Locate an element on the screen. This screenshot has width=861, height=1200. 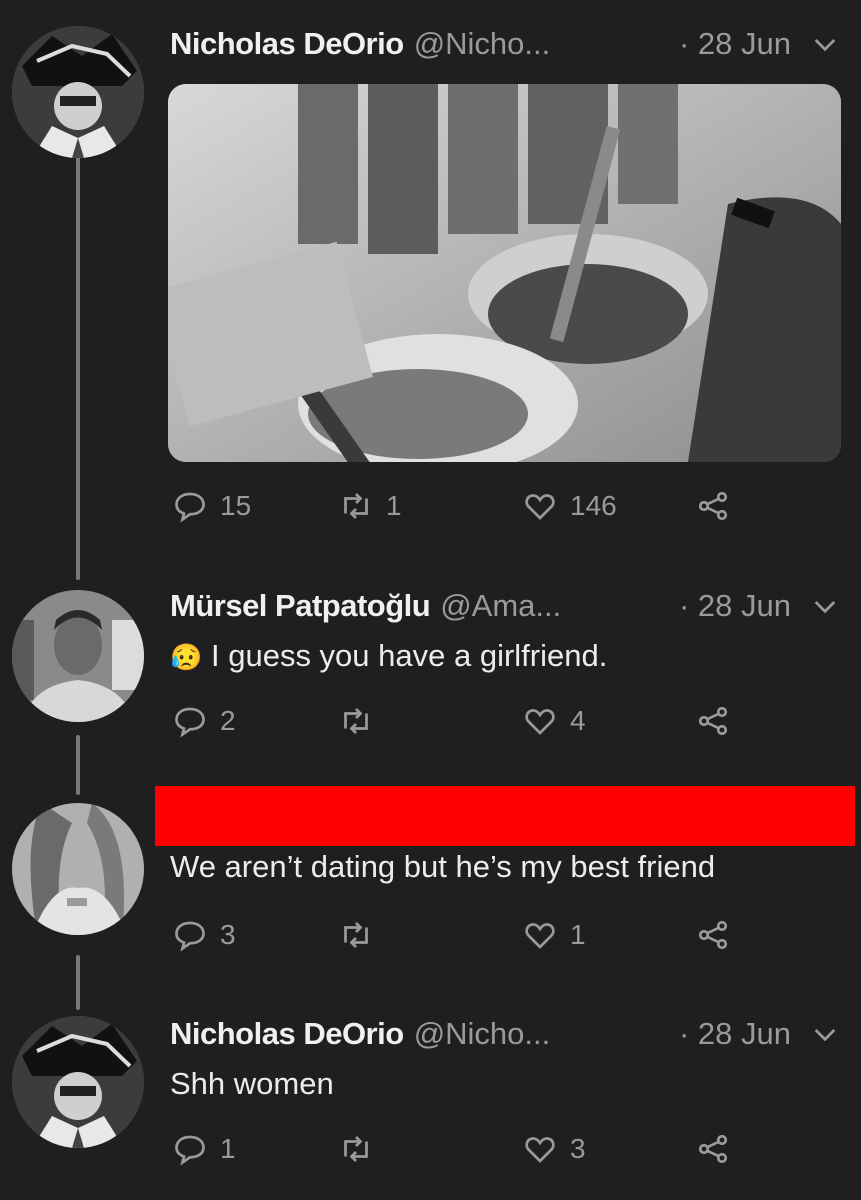
reply-count: 15 is located at coordinates (236, 505).